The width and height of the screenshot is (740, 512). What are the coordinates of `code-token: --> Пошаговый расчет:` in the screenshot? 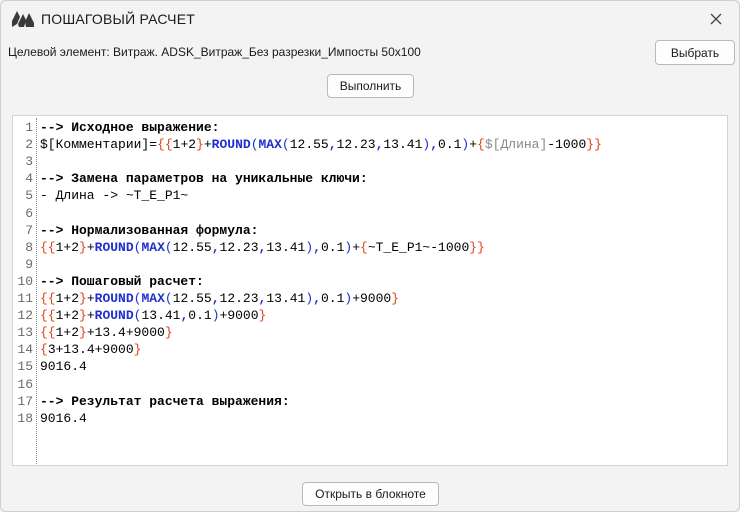 It's located at (122, 281).